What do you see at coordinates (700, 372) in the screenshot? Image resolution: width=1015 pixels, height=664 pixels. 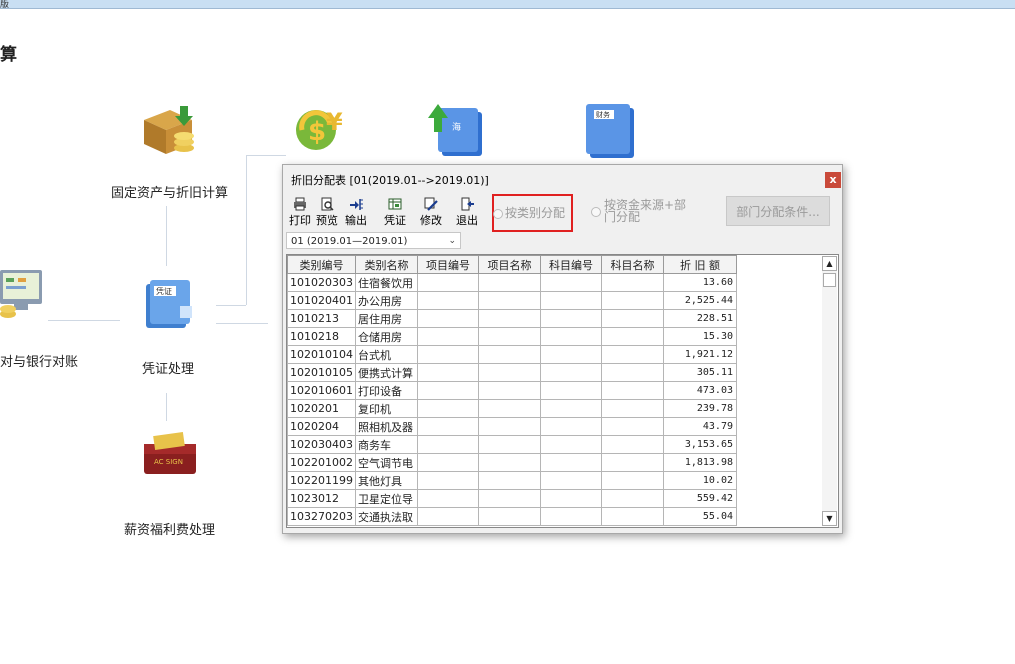 I see `cell-amount: 305.11` at bounding box center [700, 372].